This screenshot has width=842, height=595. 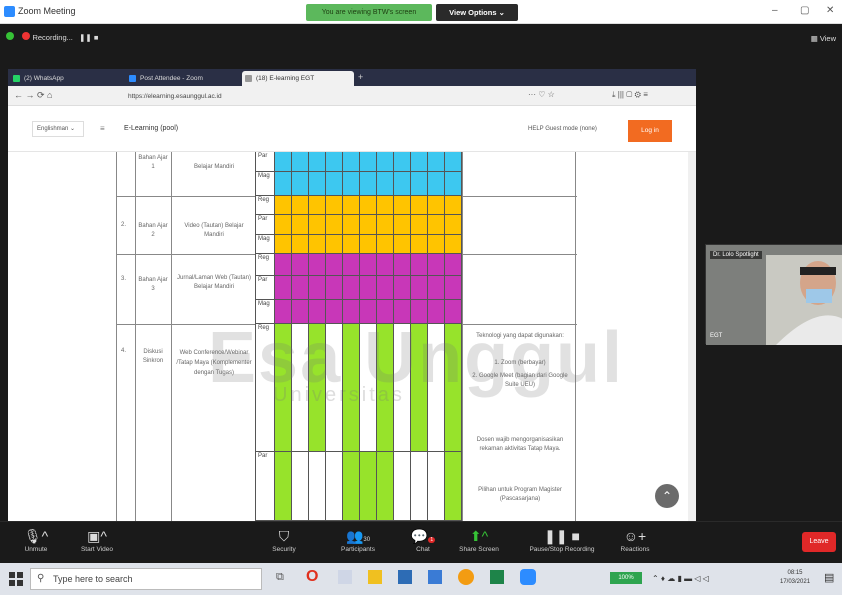 I want to click on view-options-button: View Options ⌄, so click(x=477, y=12).